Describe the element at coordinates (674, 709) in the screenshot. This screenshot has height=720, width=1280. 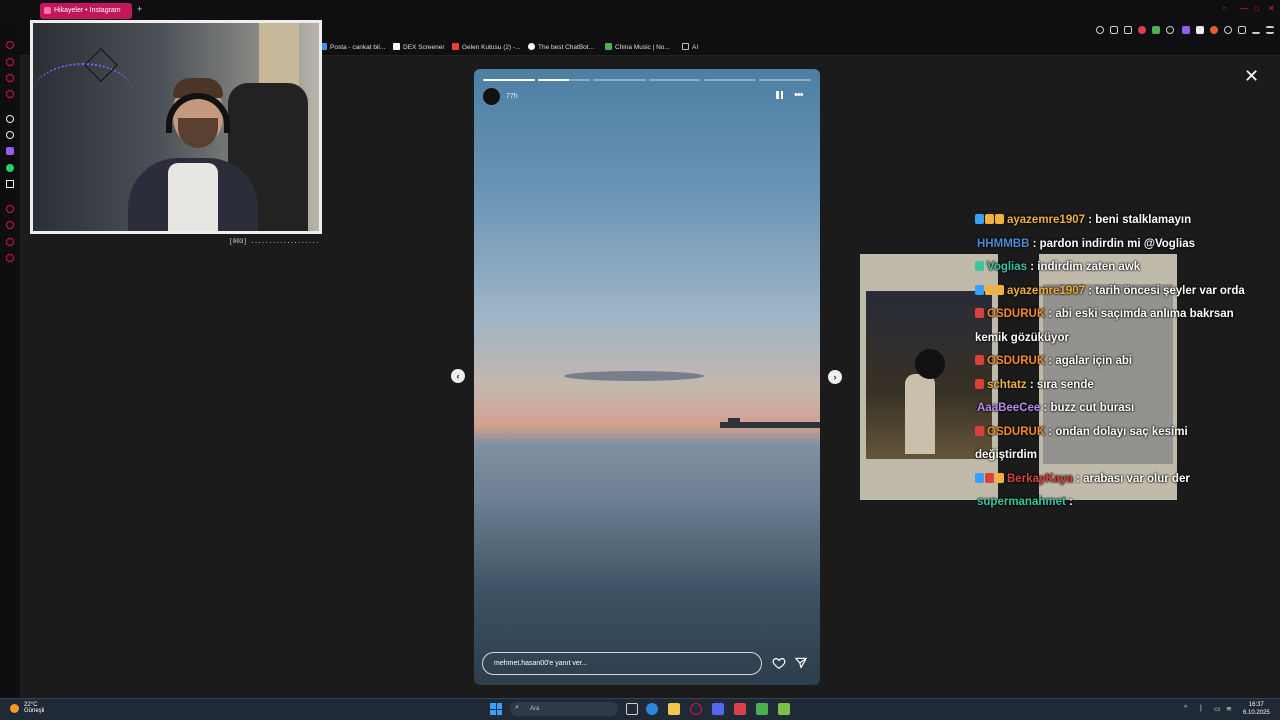
I see `file-explorer-icon` at that location.